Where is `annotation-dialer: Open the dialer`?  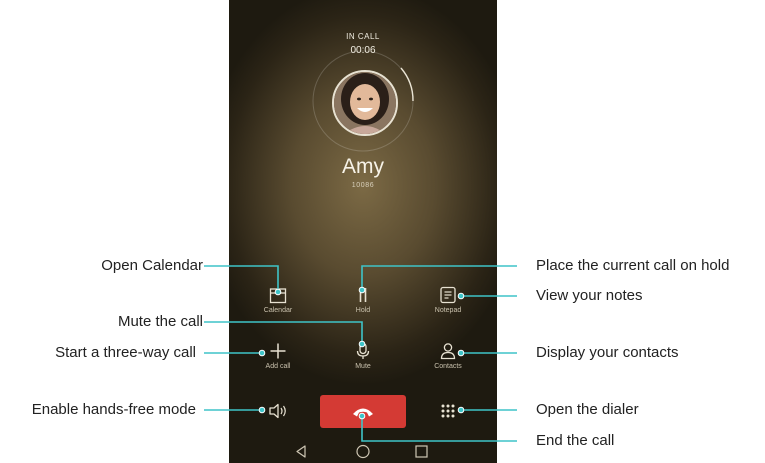 annotation-dialer: Open the dialer is located at coordinates (587, 409).